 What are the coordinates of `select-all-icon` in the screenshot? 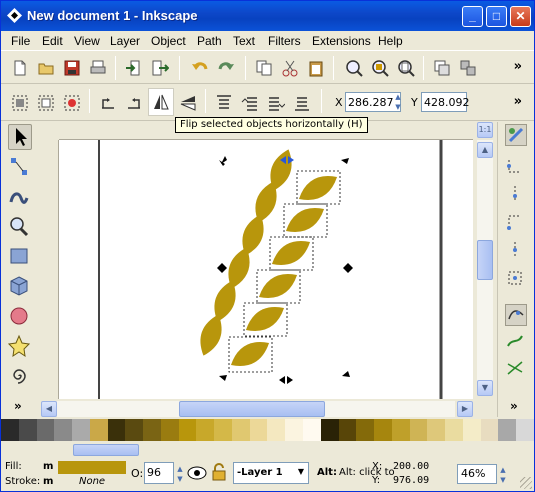 It's located at (20, 103).